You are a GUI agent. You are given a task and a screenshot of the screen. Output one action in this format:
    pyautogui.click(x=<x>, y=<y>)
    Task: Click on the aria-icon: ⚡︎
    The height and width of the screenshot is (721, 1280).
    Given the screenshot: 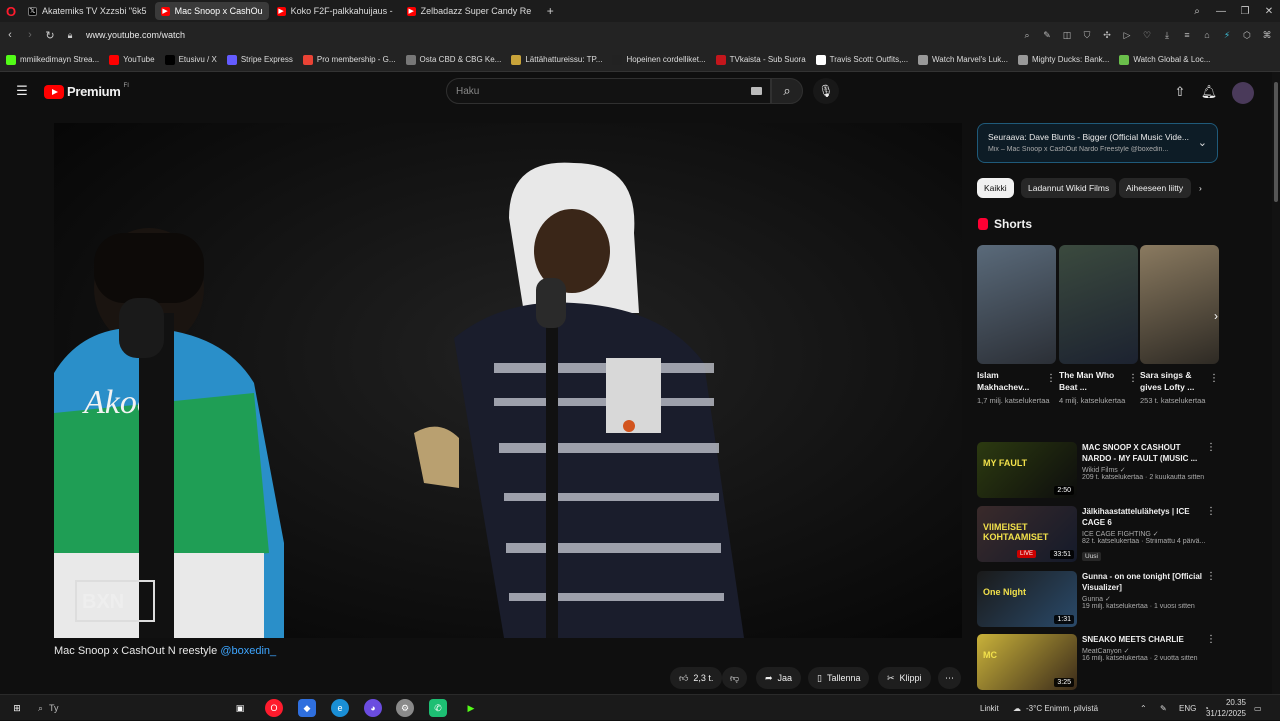 What is the action you would take?
    pyautogui.click(x=1227, y=35)
    